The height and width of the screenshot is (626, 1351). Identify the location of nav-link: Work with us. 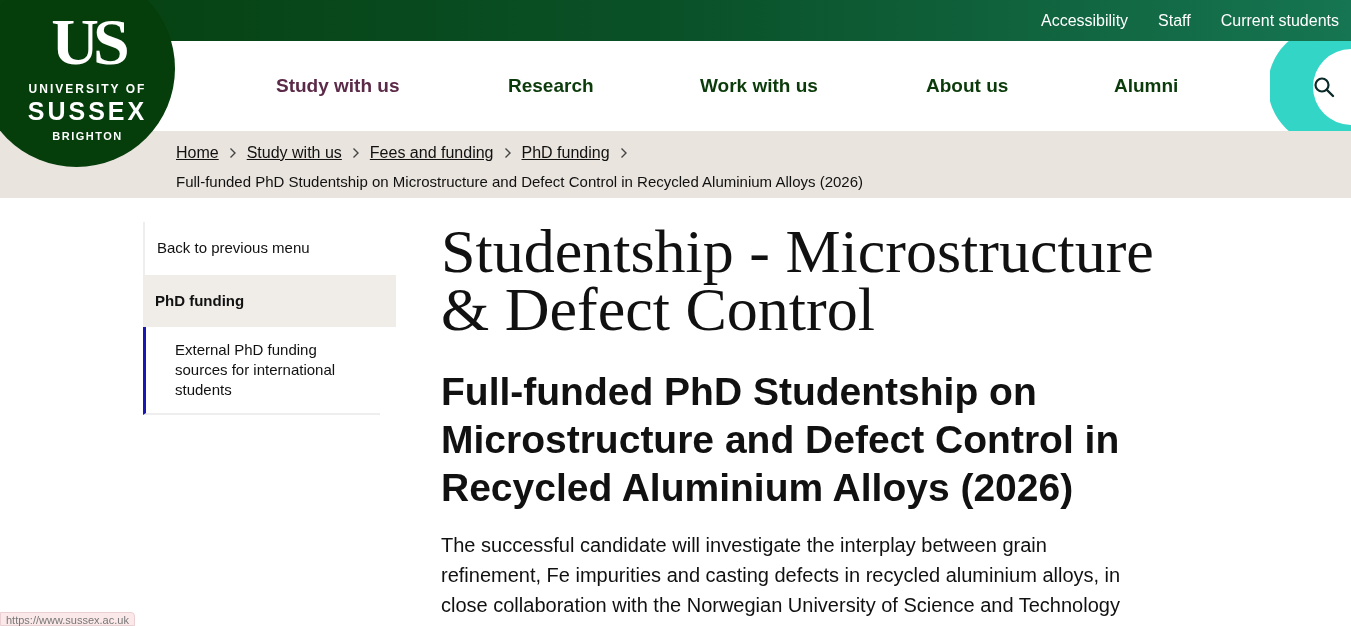
(813, 86).